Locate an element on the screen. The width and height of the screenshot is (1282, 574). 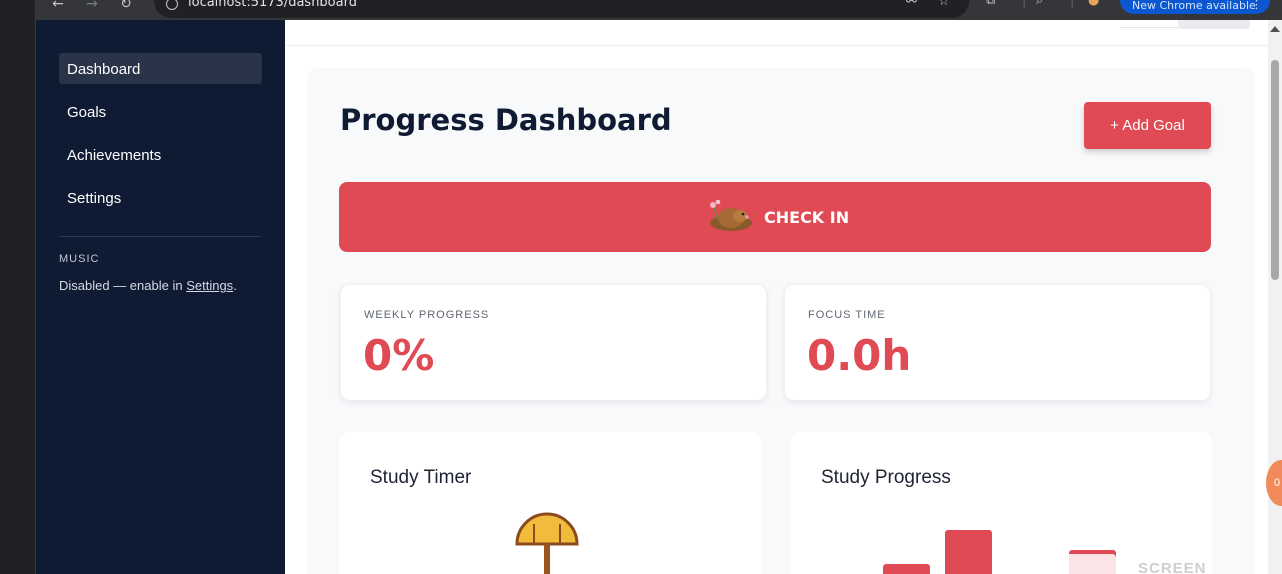
stat-label: FOCUS TIME is located at coordinates (847, 315).